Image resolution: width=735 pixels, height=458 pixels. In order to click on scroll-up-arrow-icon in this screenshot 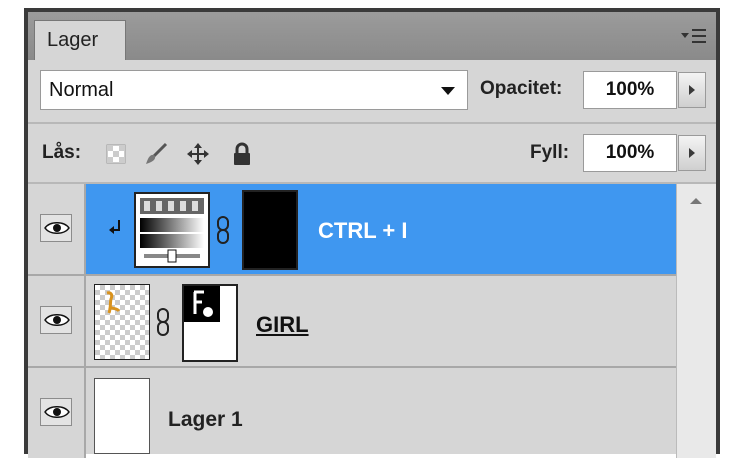, I will do `click(696, 201)`.